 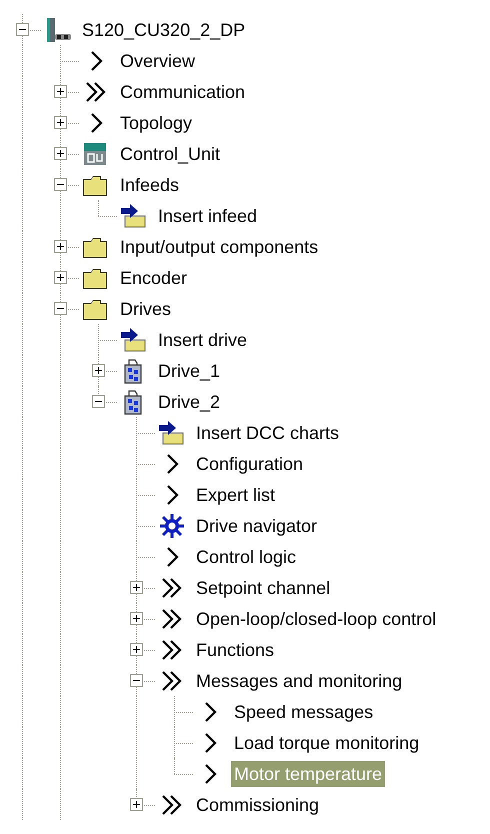 What do you see at coordinates (235, 649) in the screenshot?
I see `tree-item: Functions` at bounding box center [235, 649].